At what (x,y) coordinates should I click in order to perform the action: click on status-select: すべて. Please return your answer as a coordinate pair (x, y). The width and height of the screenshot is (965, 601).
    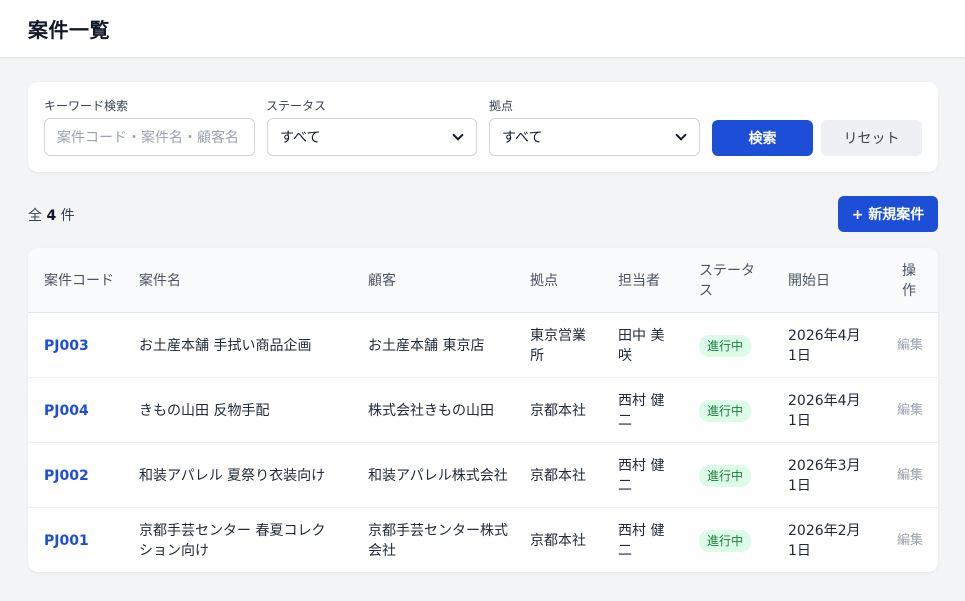
    Looking at the image, I should click on (372, 137).